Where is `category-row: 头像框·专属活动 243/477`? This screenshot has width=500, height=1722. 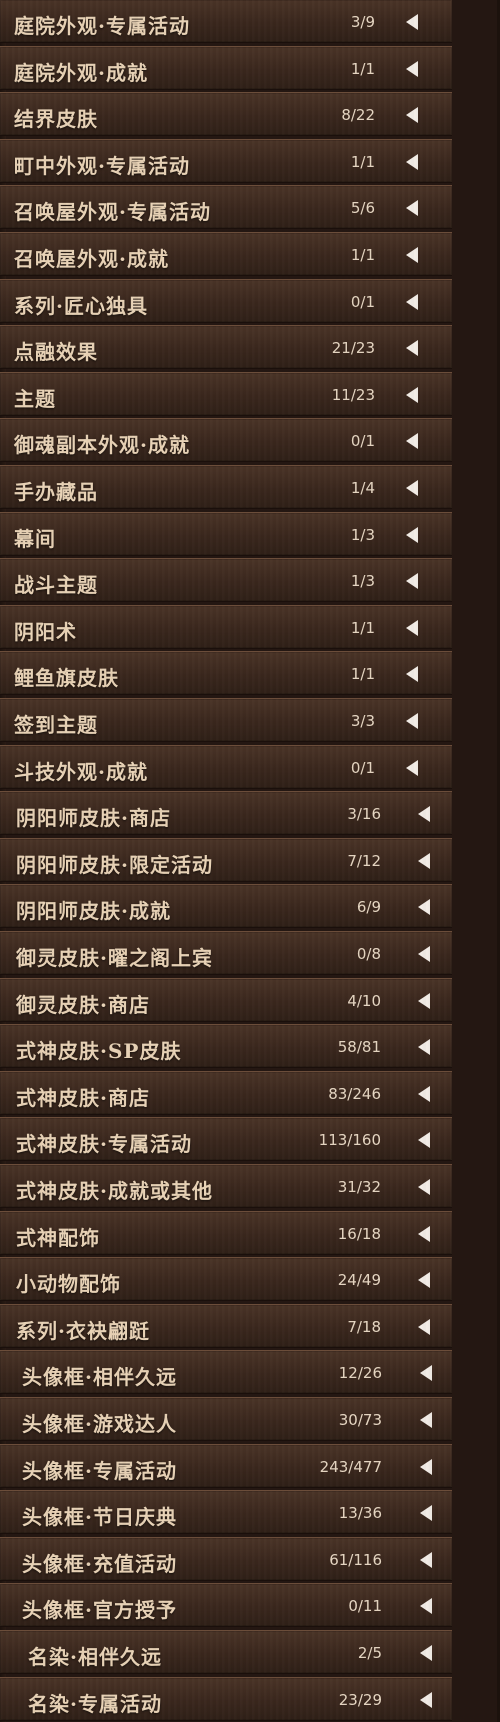
category-row: 头像框·专属活动 243/477 is located at coordinates (226, 1465).